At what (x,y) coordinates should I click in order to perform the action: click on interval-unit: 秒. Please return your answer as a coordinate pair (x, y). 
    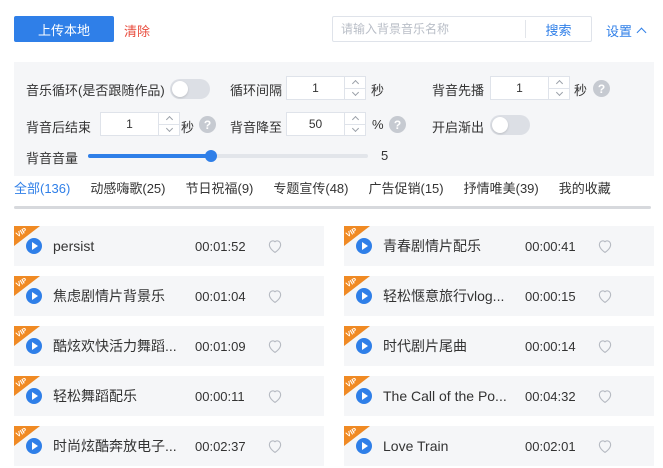
    Looking at the image, I should click on (378, 90).